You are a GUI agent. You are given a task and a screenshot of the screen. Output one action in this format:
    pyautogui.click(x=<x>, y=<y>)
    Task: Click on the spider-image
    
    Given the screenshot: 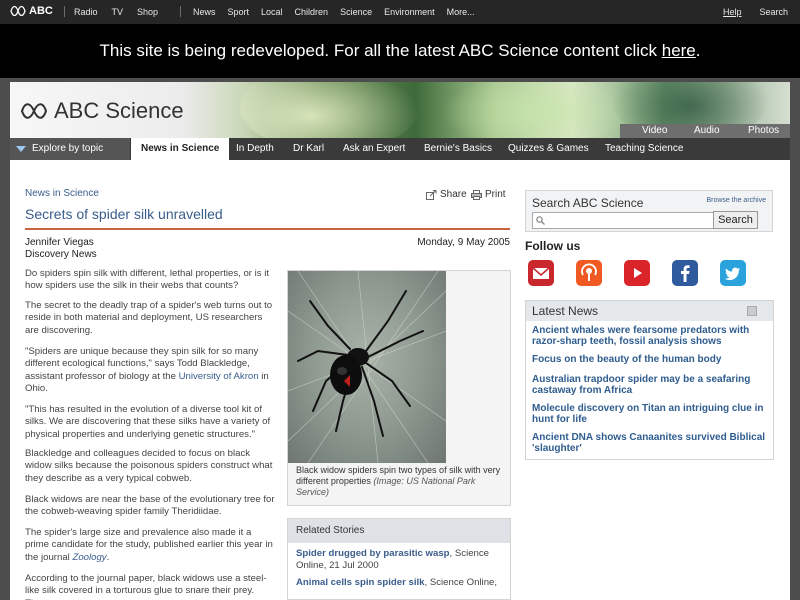 What is the action you would take?
    pyautogui.click(x=367, y=367)
    